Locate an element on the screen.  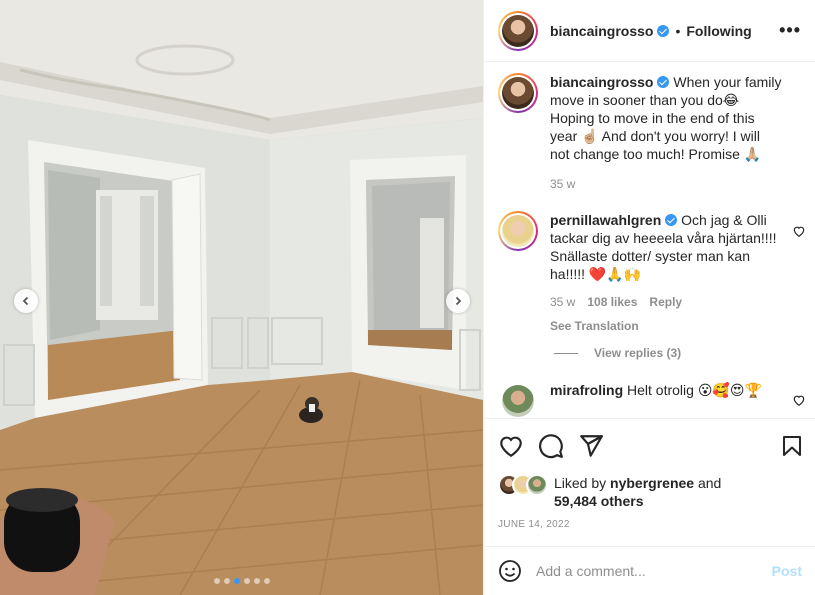
heart-icon is located at coordinates (511, 446).